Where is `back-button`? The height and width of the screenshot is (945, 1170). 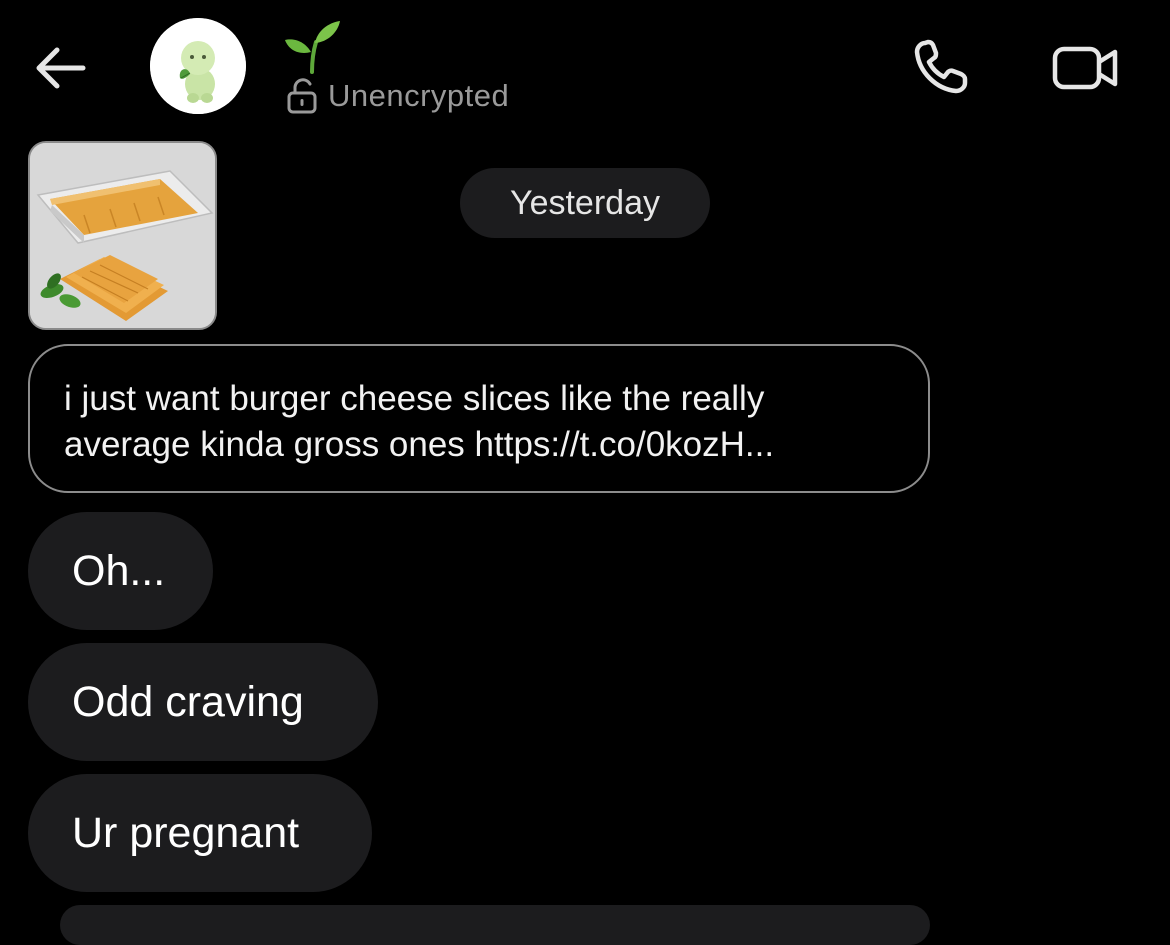 back-button is located at coordinates (60, 68).